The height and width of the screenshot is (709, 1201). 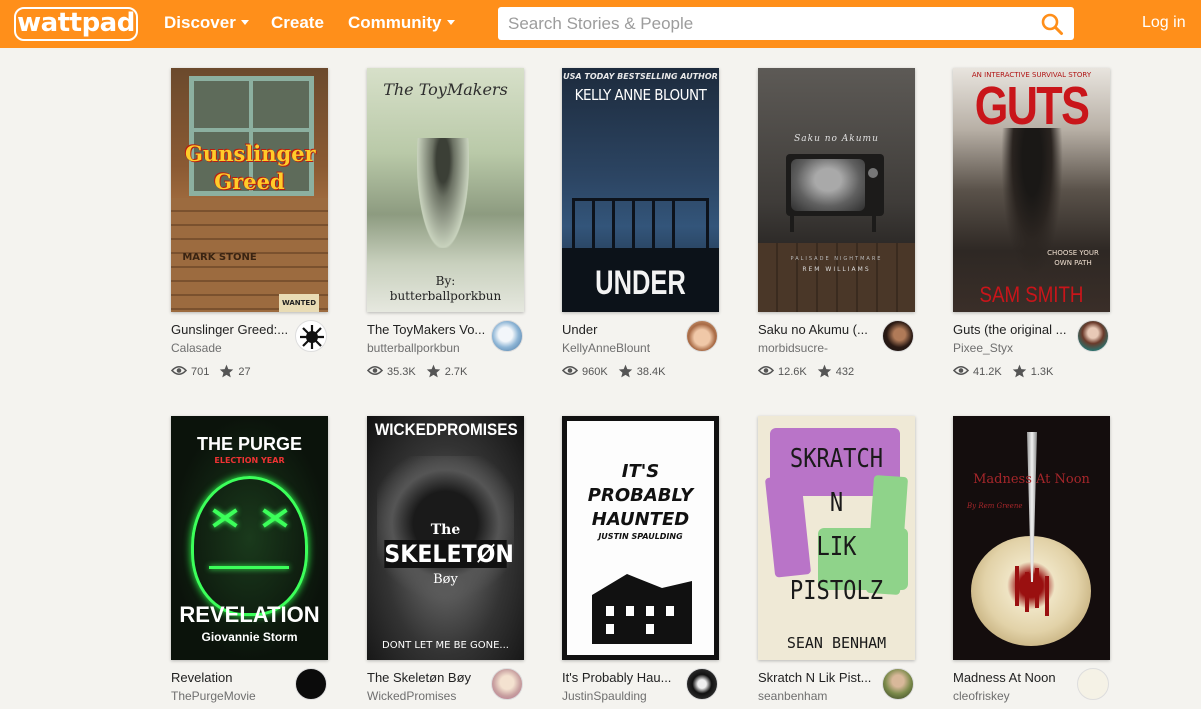 What do you see at coordinates (456, 372) in the screenshot?
I see `votes-count: 2.7K` at bounding box center [456, 372].